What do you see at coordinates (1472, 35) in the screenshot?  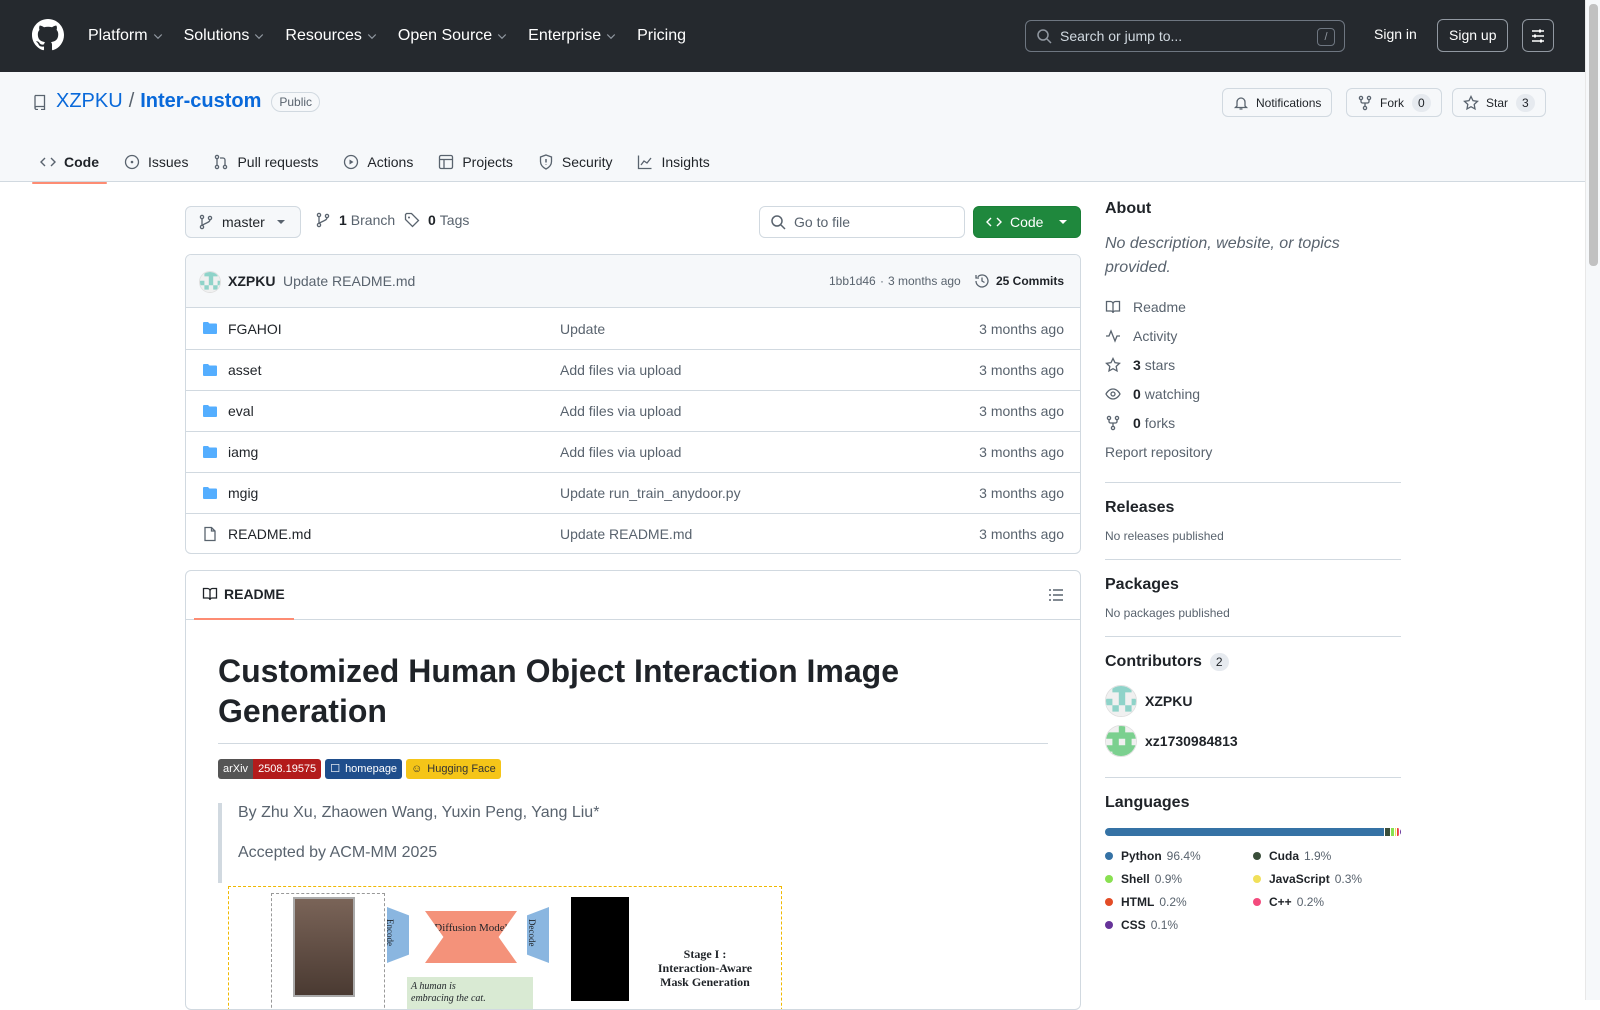 I see `sign-up-button: Sign up` at bounding box center [1472, 35].